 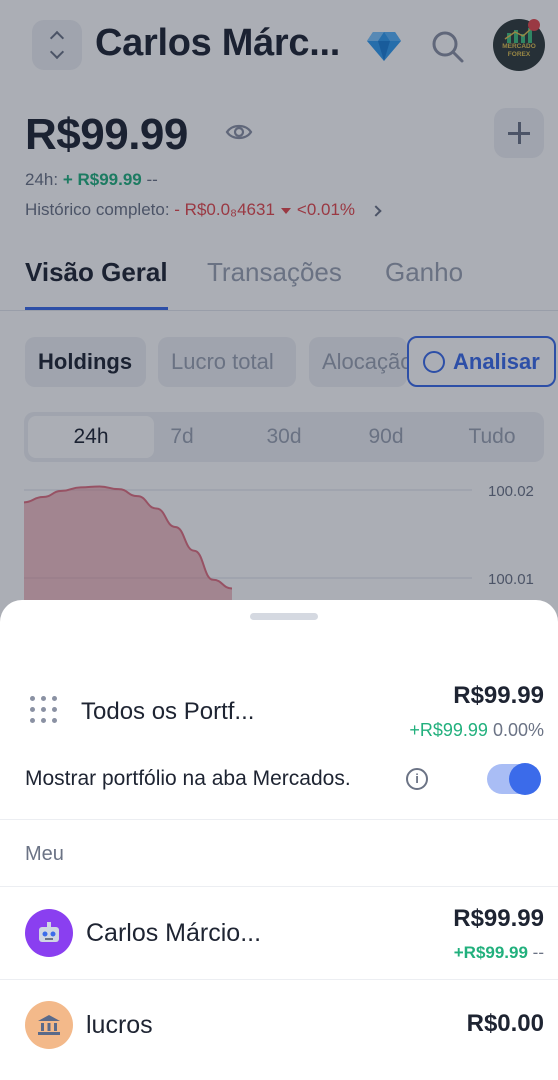 What do you see at coordinates (525, 779) in the screenshot?
I see `toggle-knob` at bounding box center [525, 779].